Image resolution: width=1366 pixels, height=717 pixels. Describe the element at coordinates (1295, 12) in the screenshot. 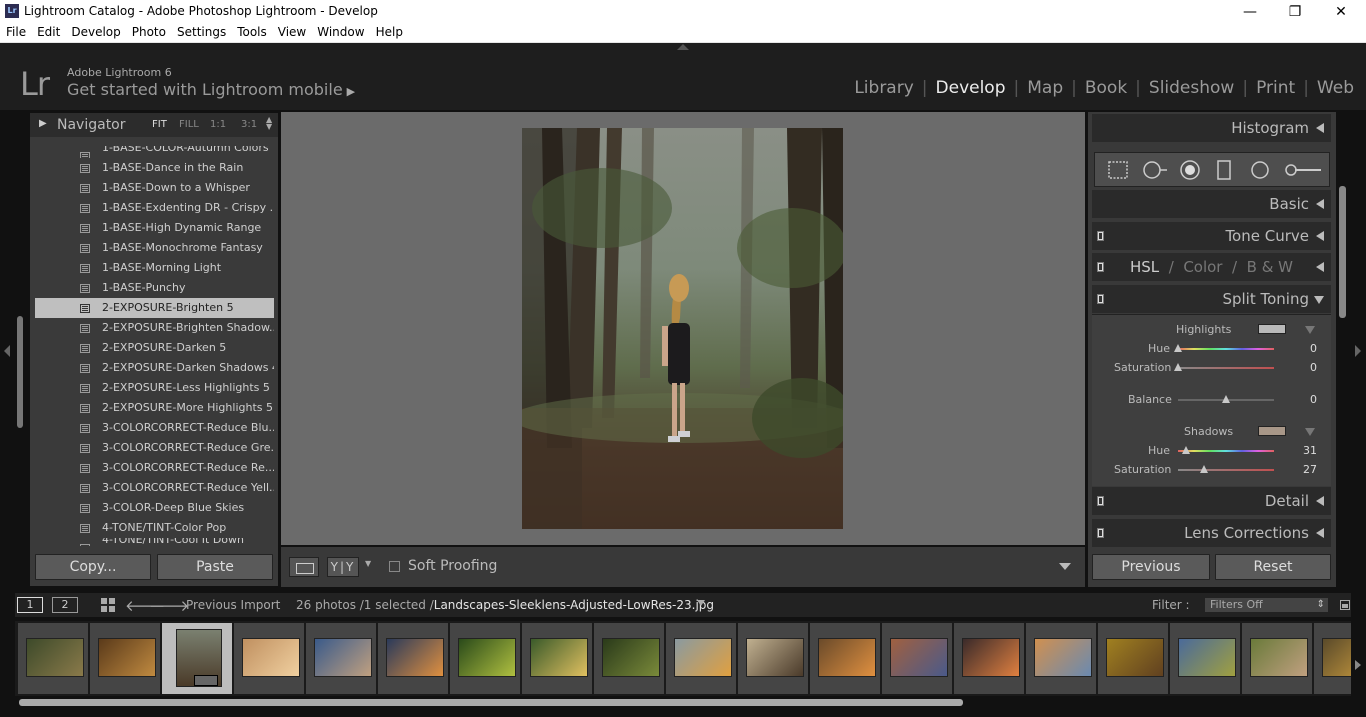

I see `maximize-button: ❐` at that location.